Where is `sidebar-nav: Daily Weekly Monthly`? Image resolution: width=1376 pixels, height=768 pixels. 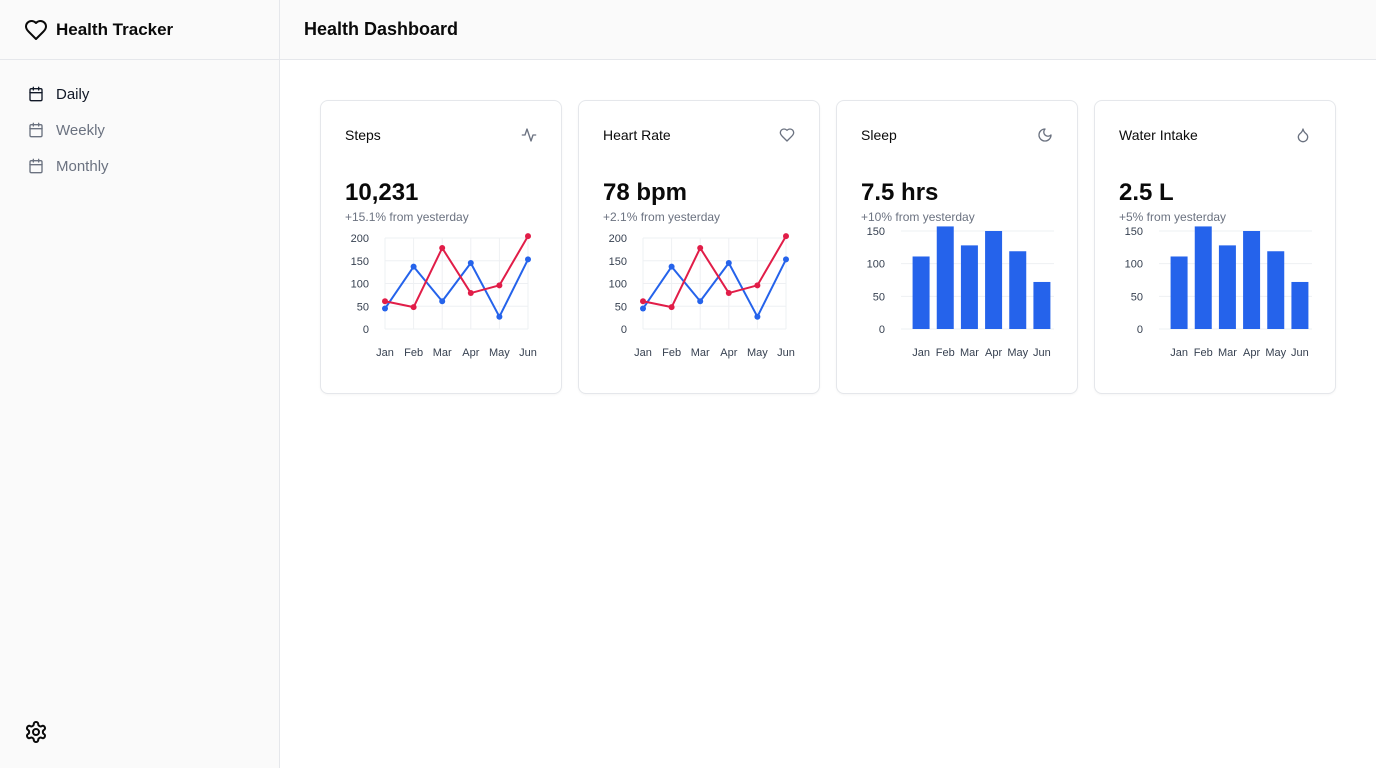
sidebar-nav: Daily Weekly Monthly is located at coordinates (139, 122).